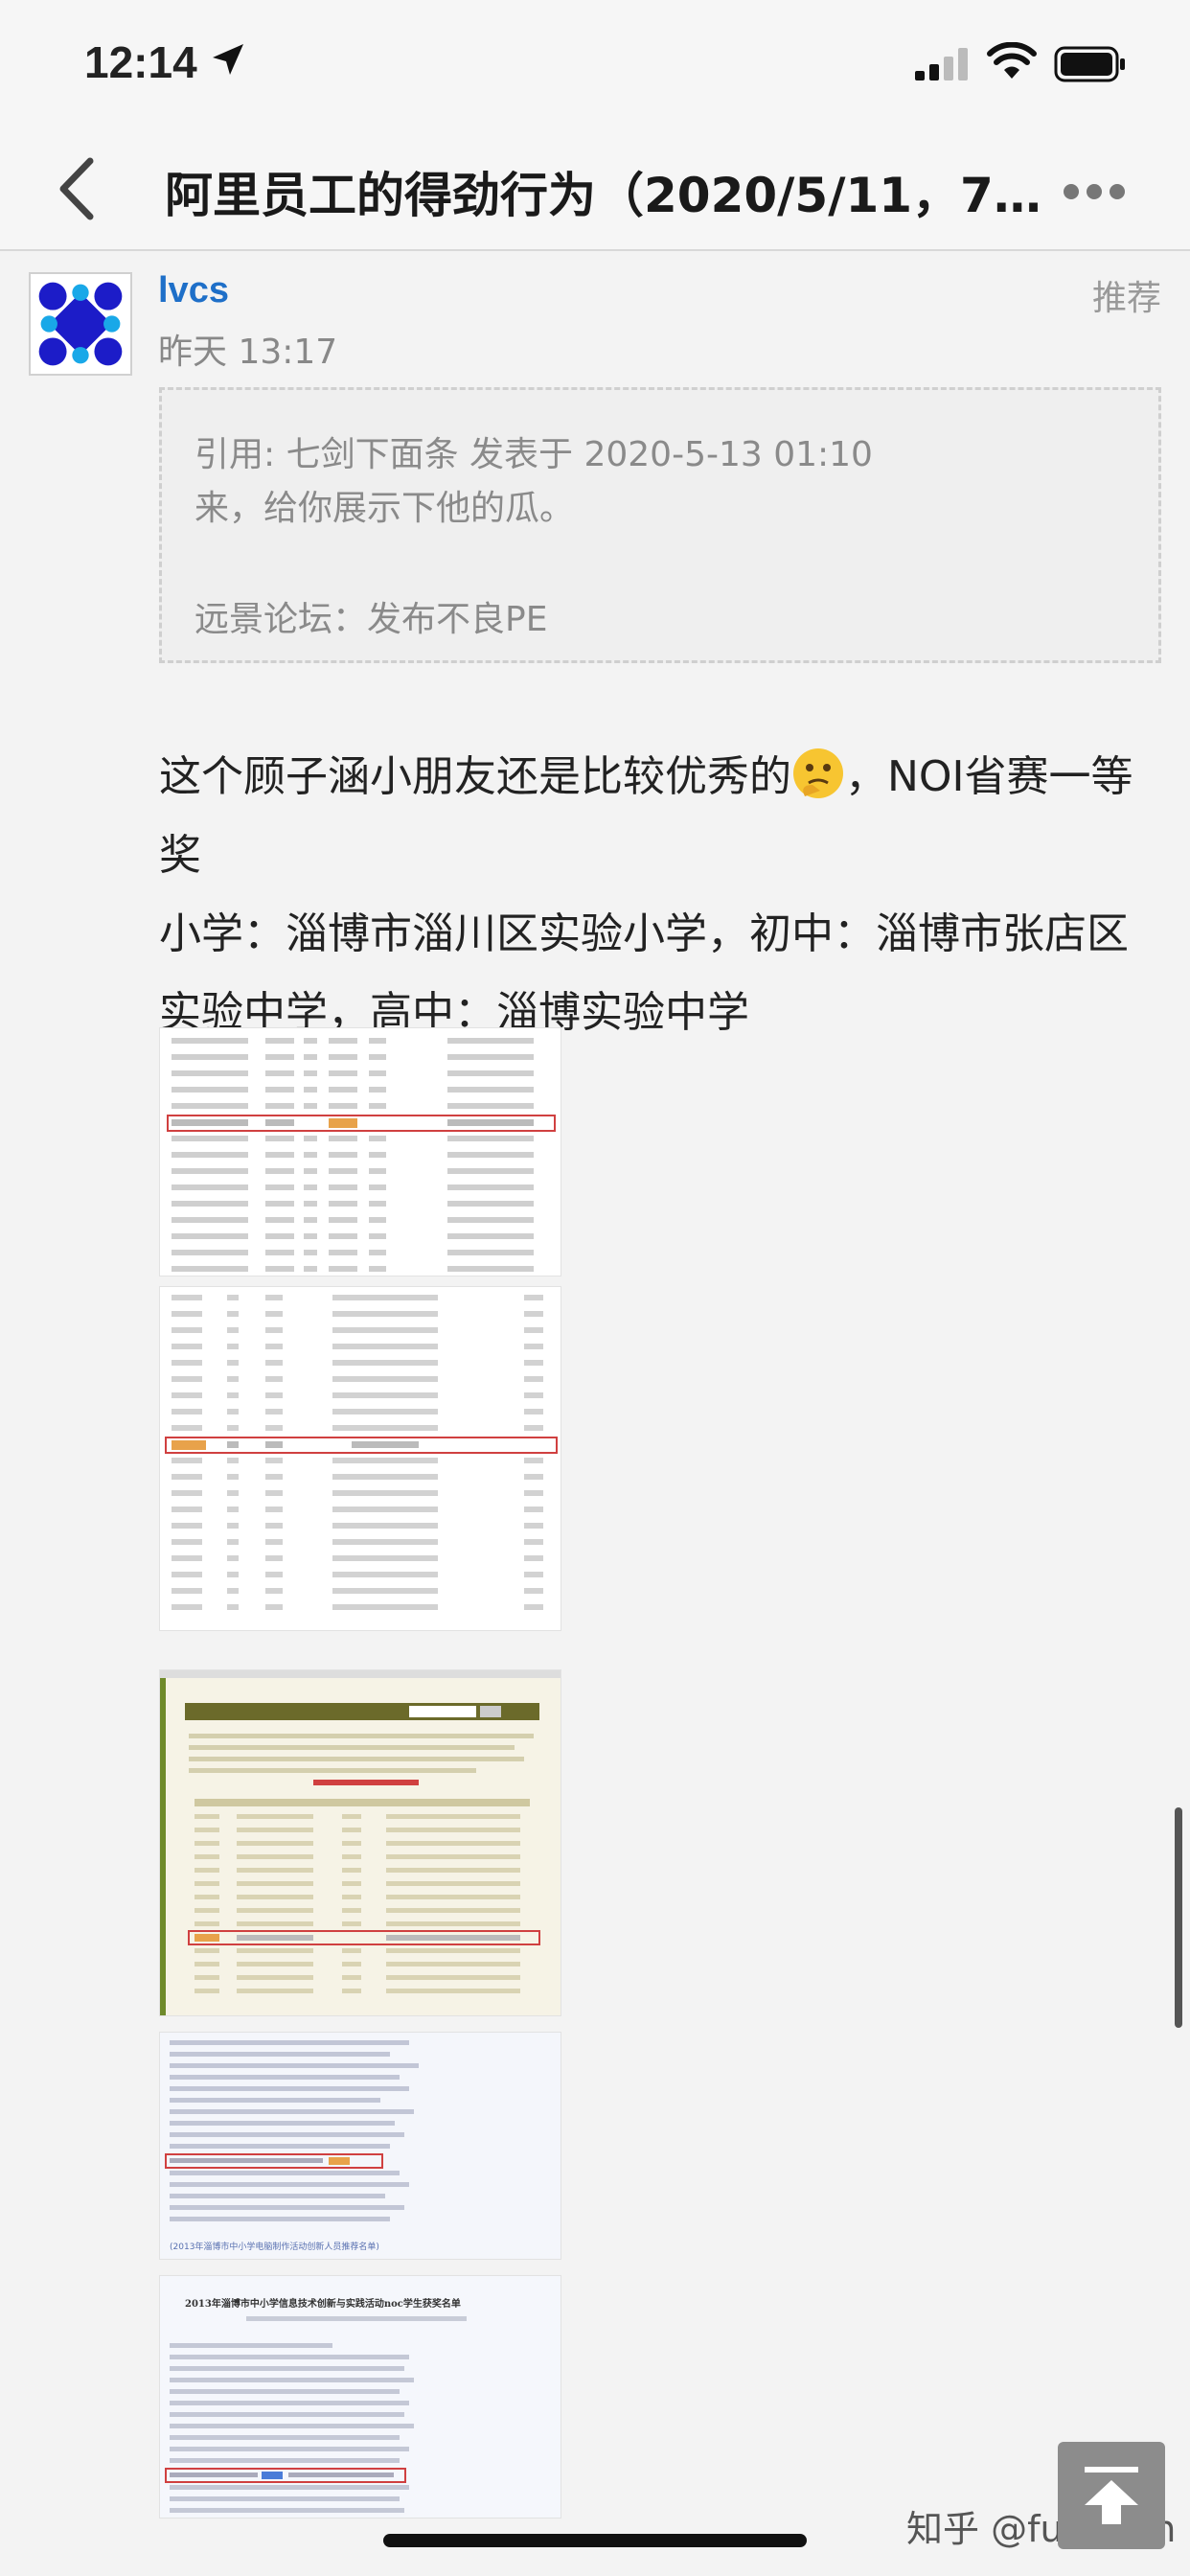 The width and height of the screenshot is (1190, 2576). I want to click on document-title: 2013年淄博市中小学信息技术创新与实践活动noc学生获奖名单, so click(323, 2303).